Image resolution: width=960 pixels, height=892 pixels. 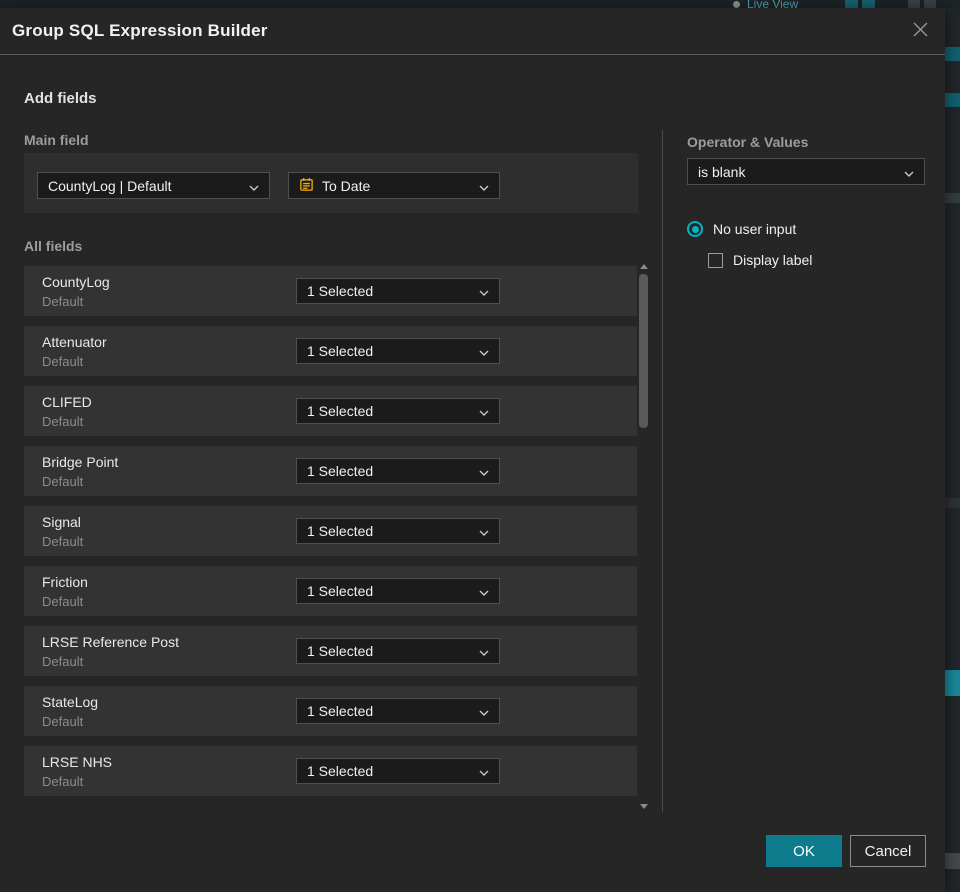 What do you see at coordinates (74, 342) in the screenshot?
I see `field-name: Attenuator` at bounding box center [74, 342].